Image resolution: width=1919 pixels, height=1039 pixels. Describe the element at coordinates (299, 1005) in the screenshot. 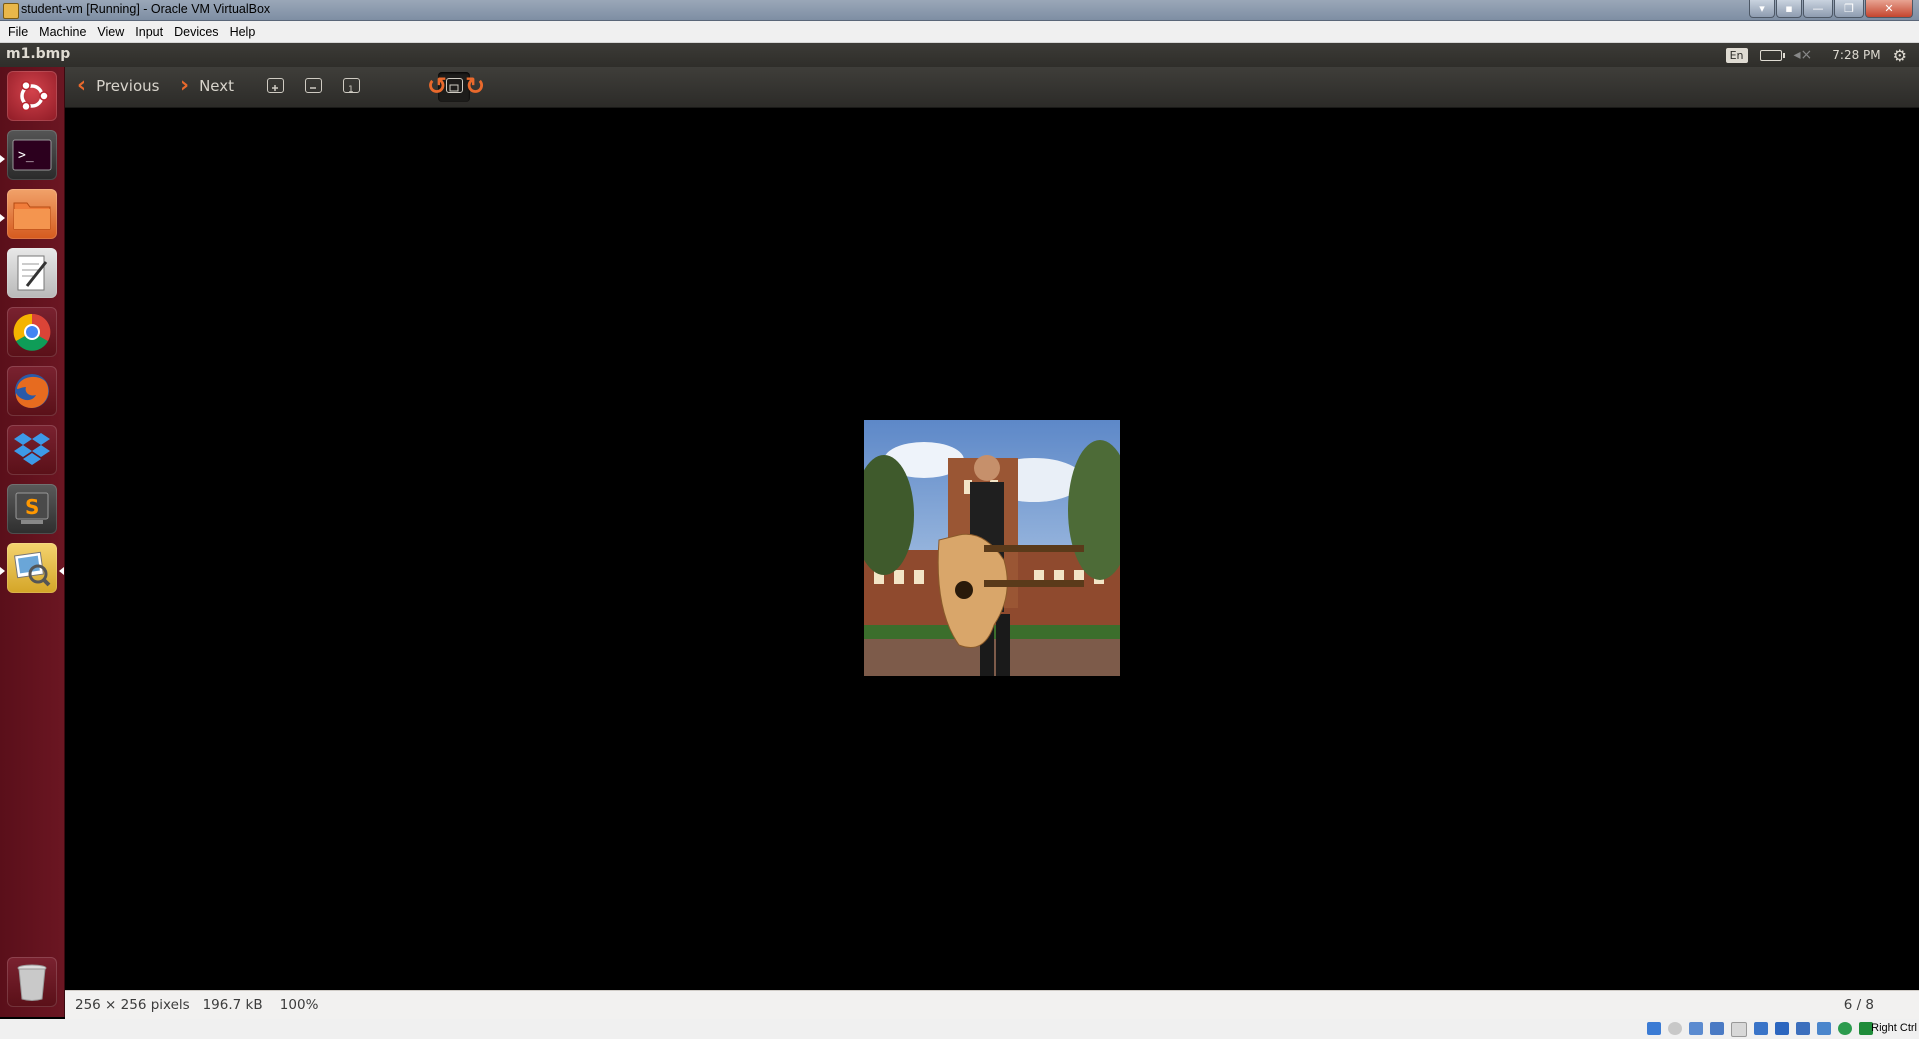

I see `zoom-level: 100%` at that location.